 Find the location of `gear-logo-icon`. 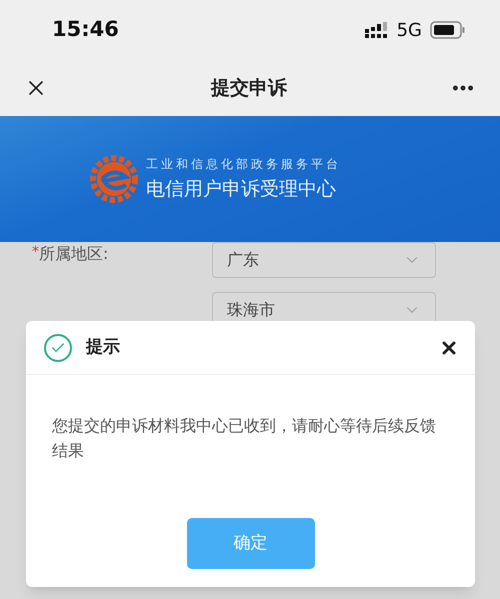

gear-logo-icon is located at coordinates (114, 179).